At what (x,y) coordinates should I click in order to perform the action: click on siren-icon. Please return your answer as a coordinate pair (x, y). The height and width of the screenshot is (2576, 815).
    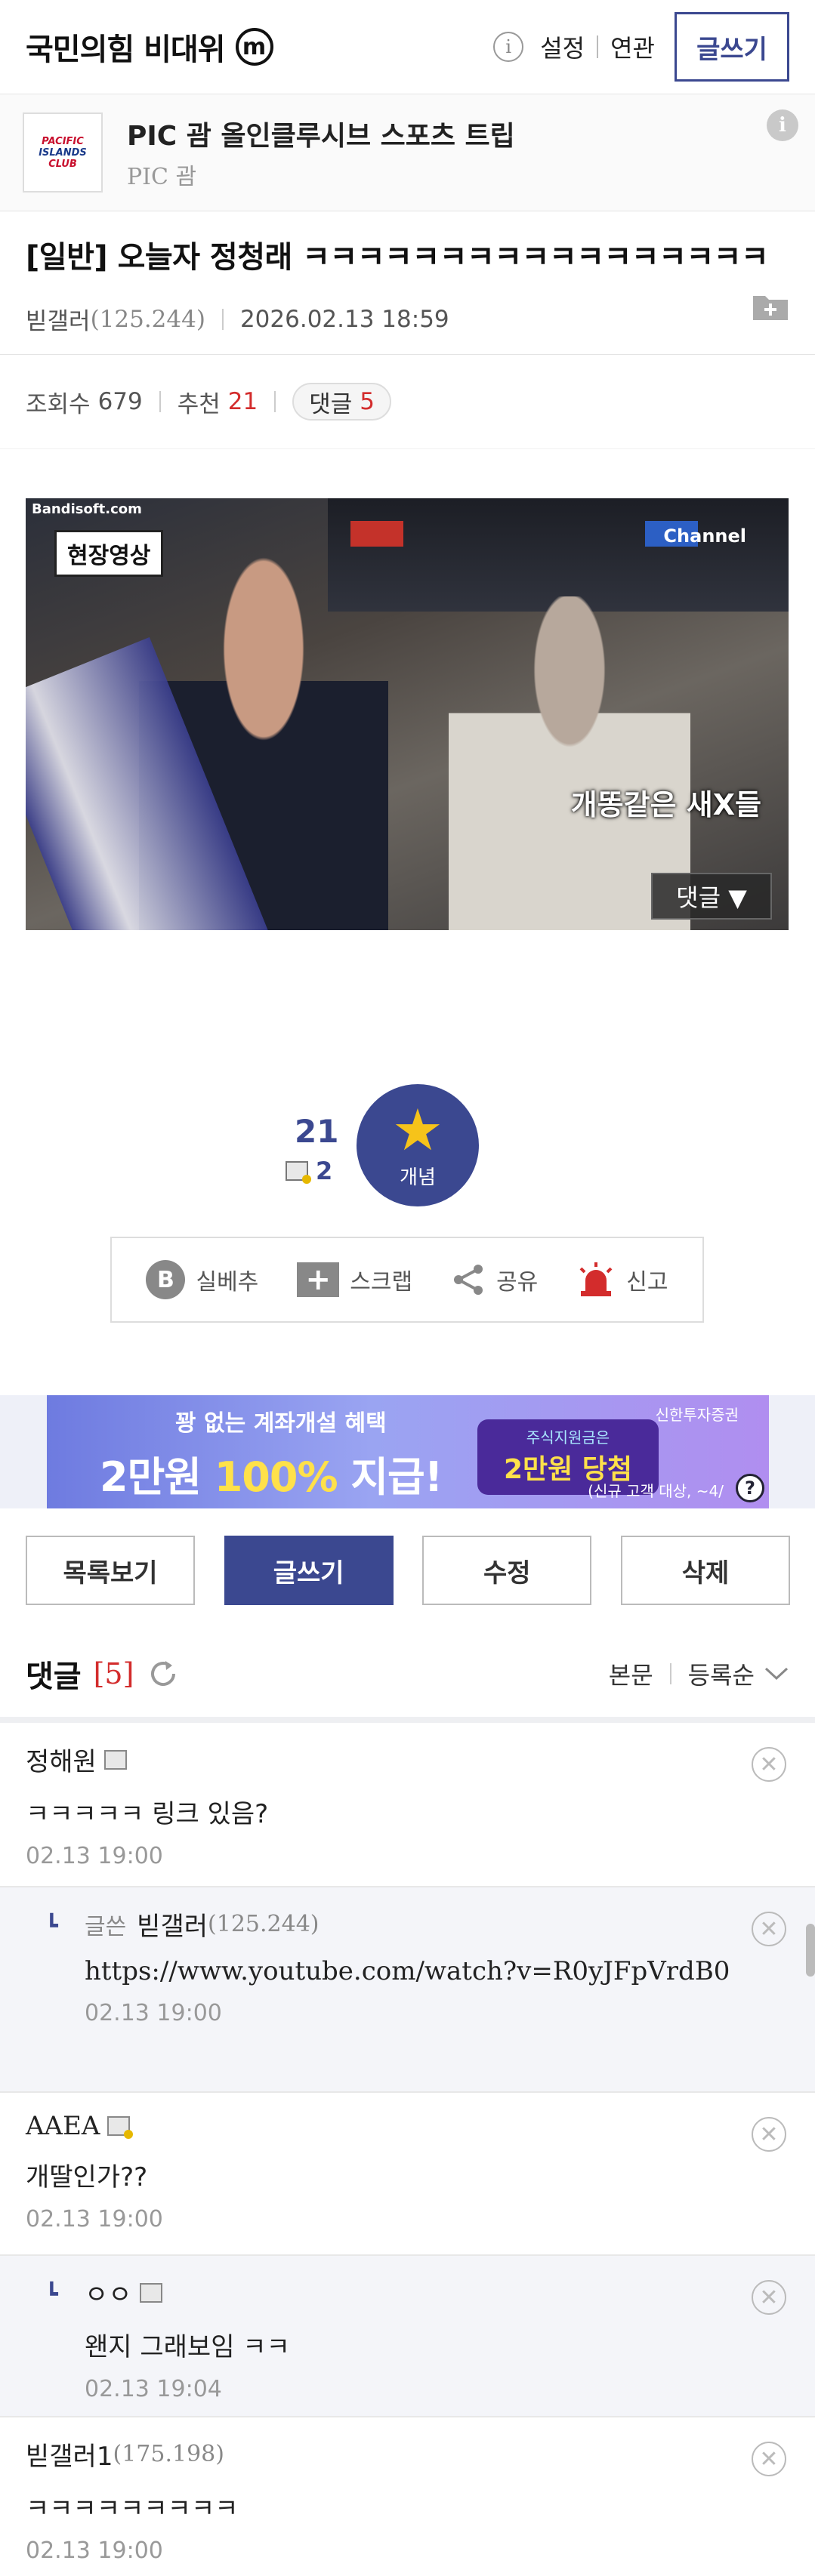
    Looking at the image, I should click on (596, 1279).